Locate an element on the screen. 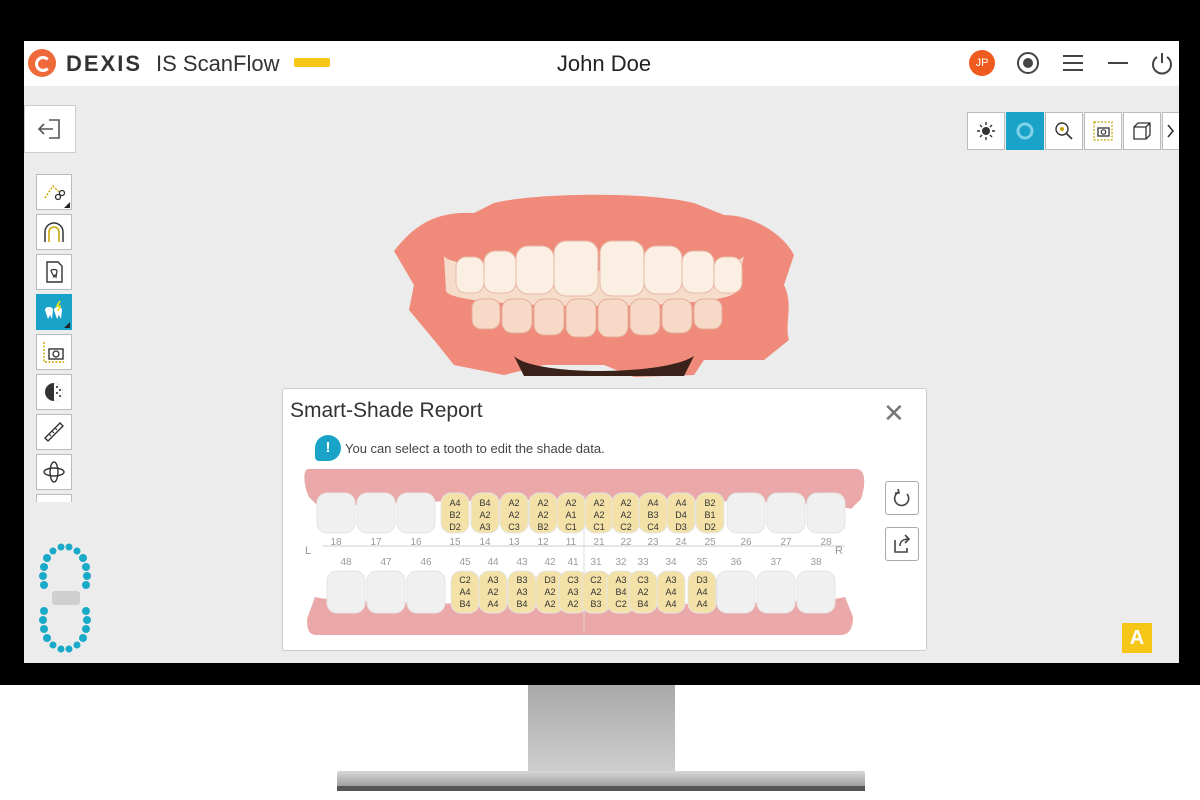 Image resolution: width=1200 pixels, height=800 pixels. chevron-right-icon is located at coordinates (1171, 131).